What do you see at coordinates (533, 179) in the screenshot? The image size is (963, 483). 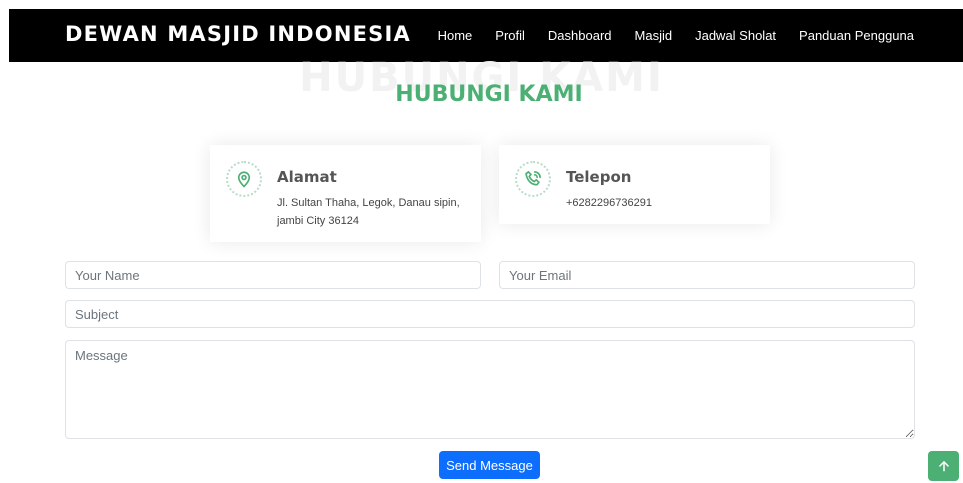 I see `phone-icon` at bounding box center [533, 179].